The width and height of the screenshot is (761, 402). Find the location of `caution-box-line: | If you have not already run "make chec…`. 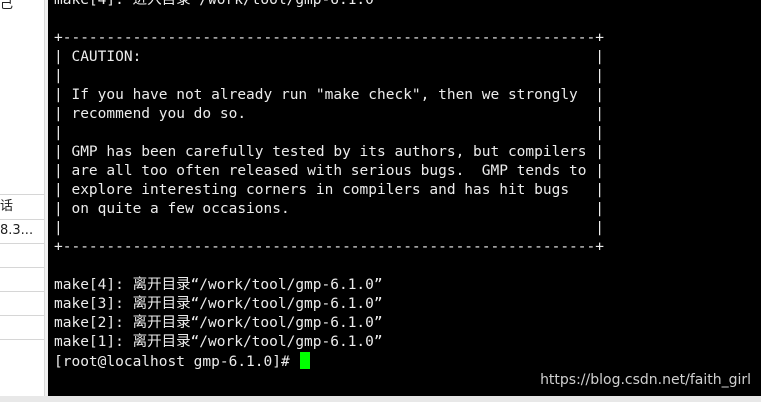

caution-box-line: | If you have not already run "make chec… is located at coordinates (329, 95).